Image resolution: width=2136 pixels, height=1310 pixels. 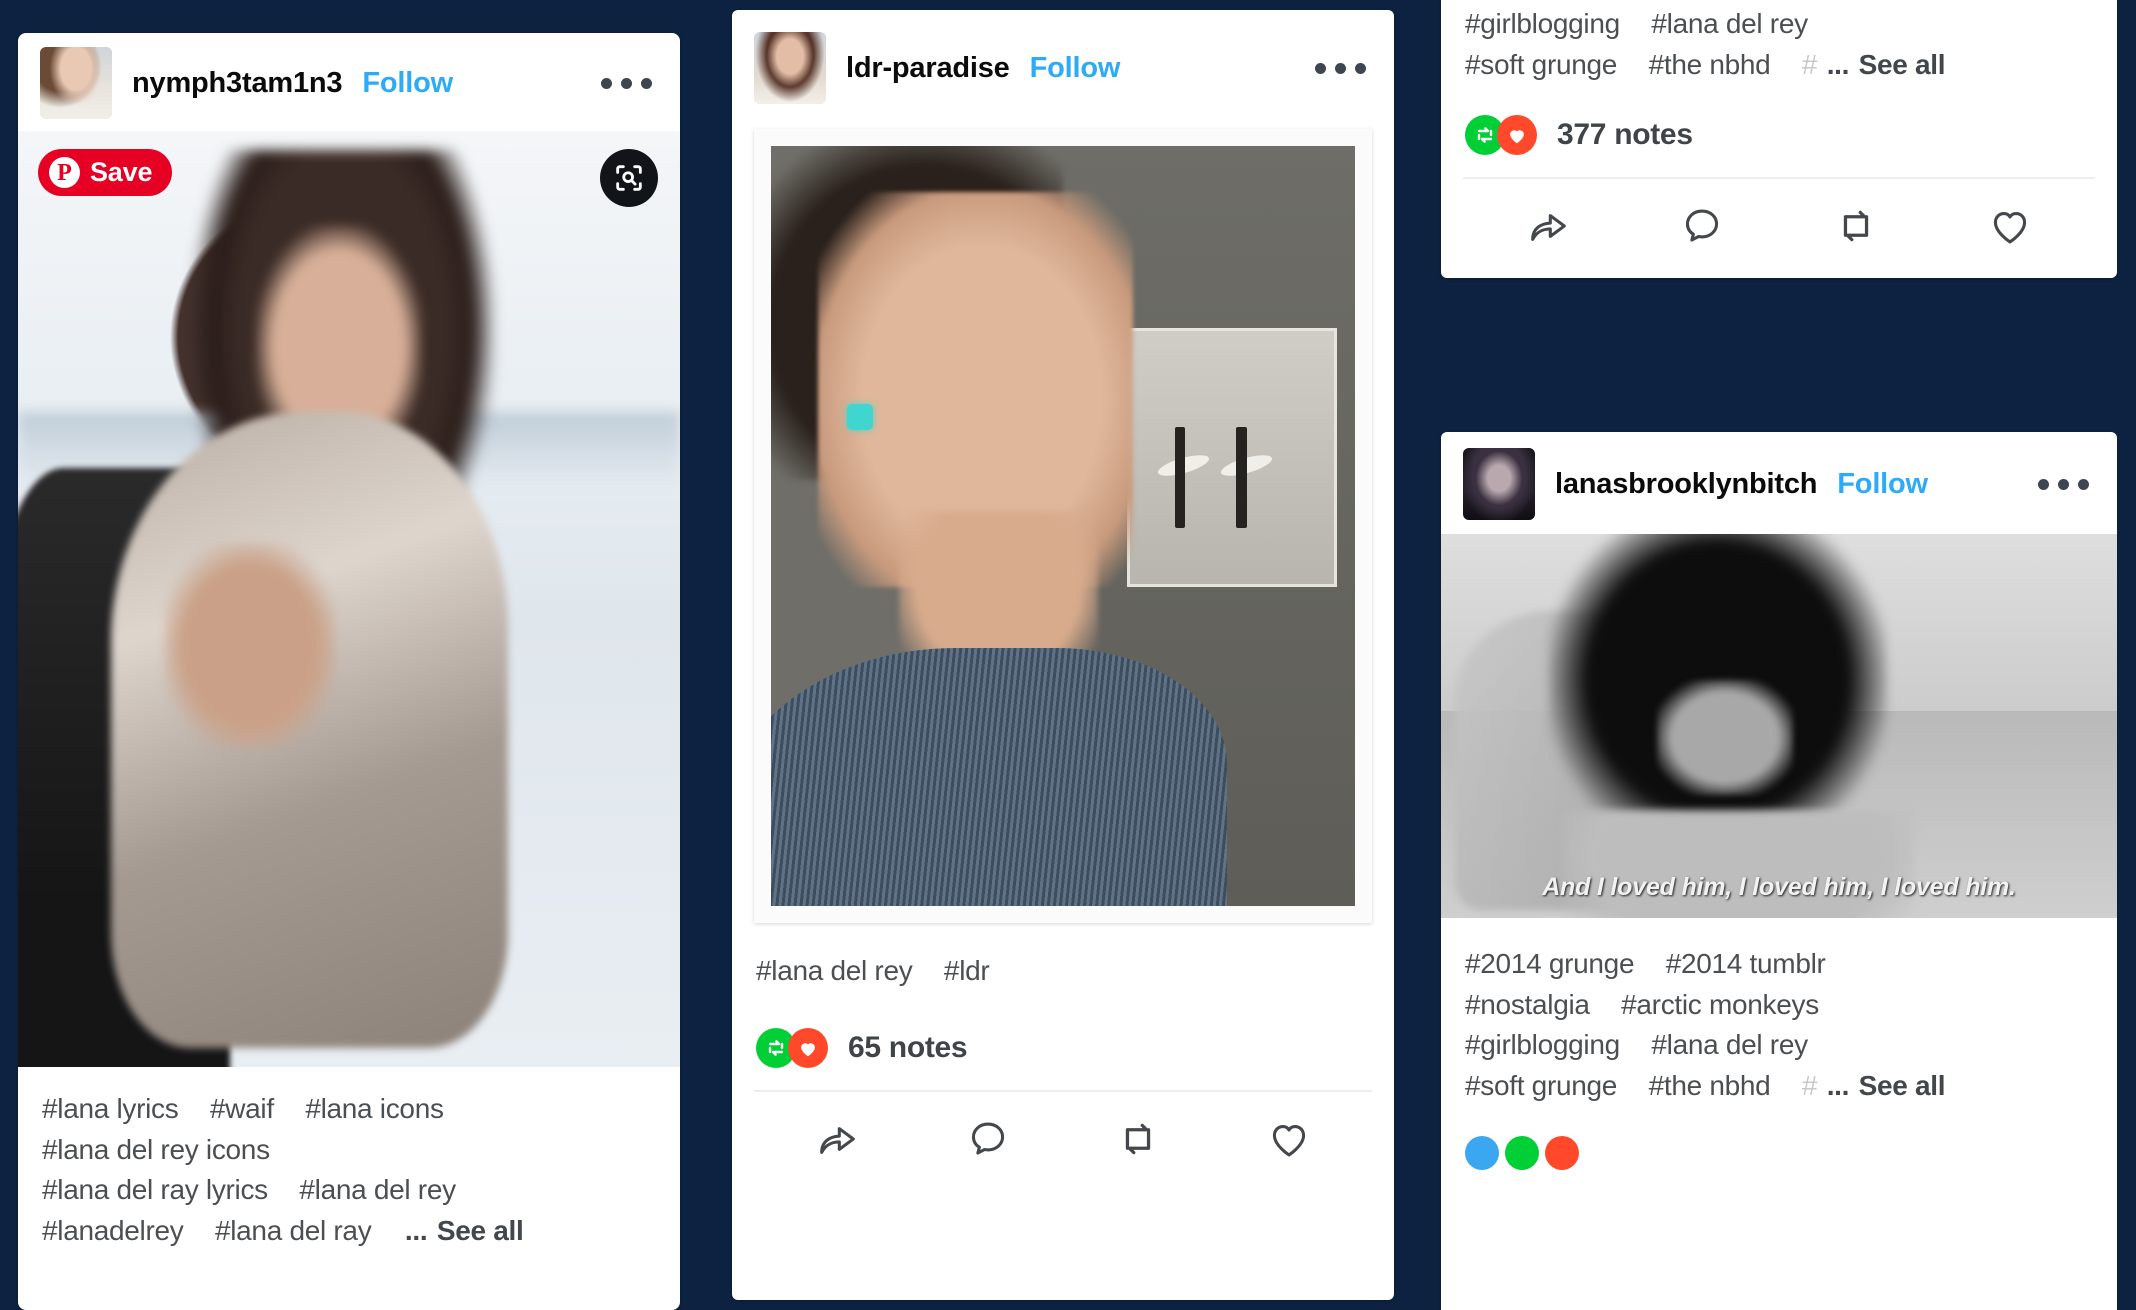 What do you see at coordinates (1063, 1041) in the screenshot?
I see `notes-row: 65 notes` at bounding box center [1063, 1041].